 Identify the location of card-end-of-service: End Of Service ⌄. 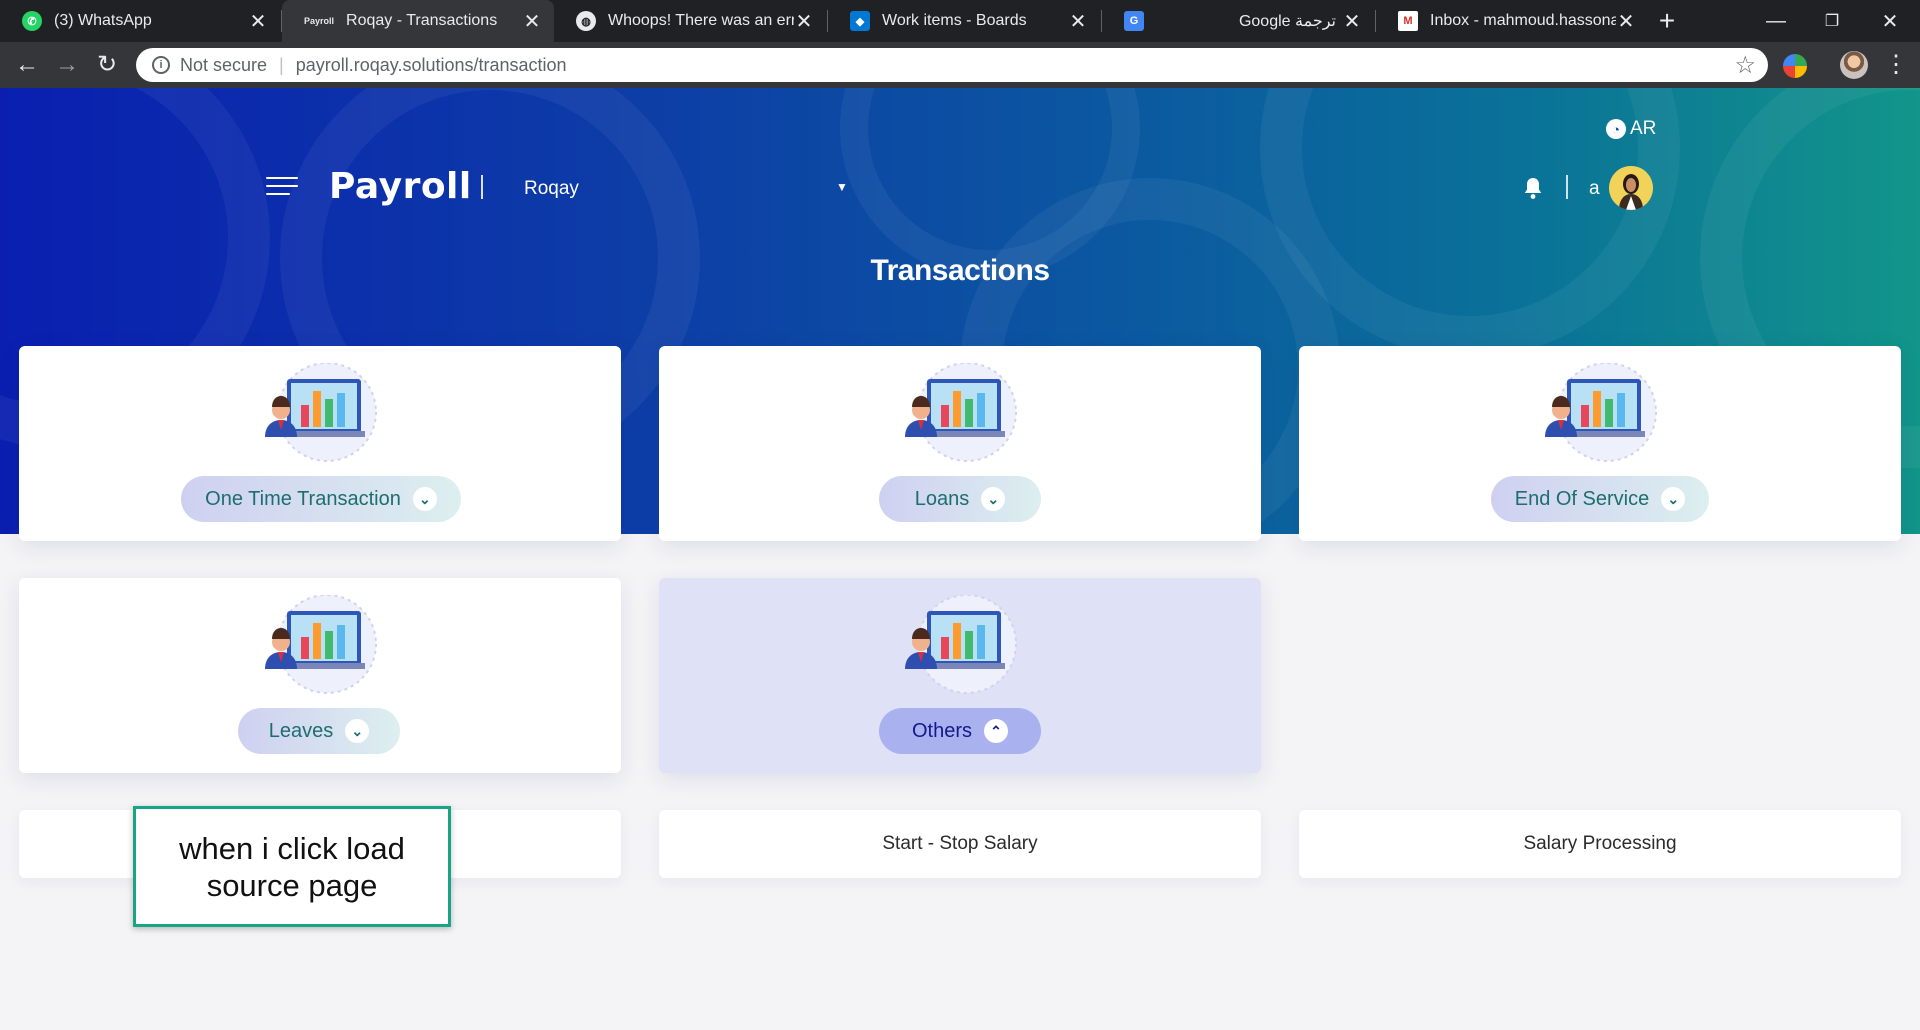
(1600, 443).